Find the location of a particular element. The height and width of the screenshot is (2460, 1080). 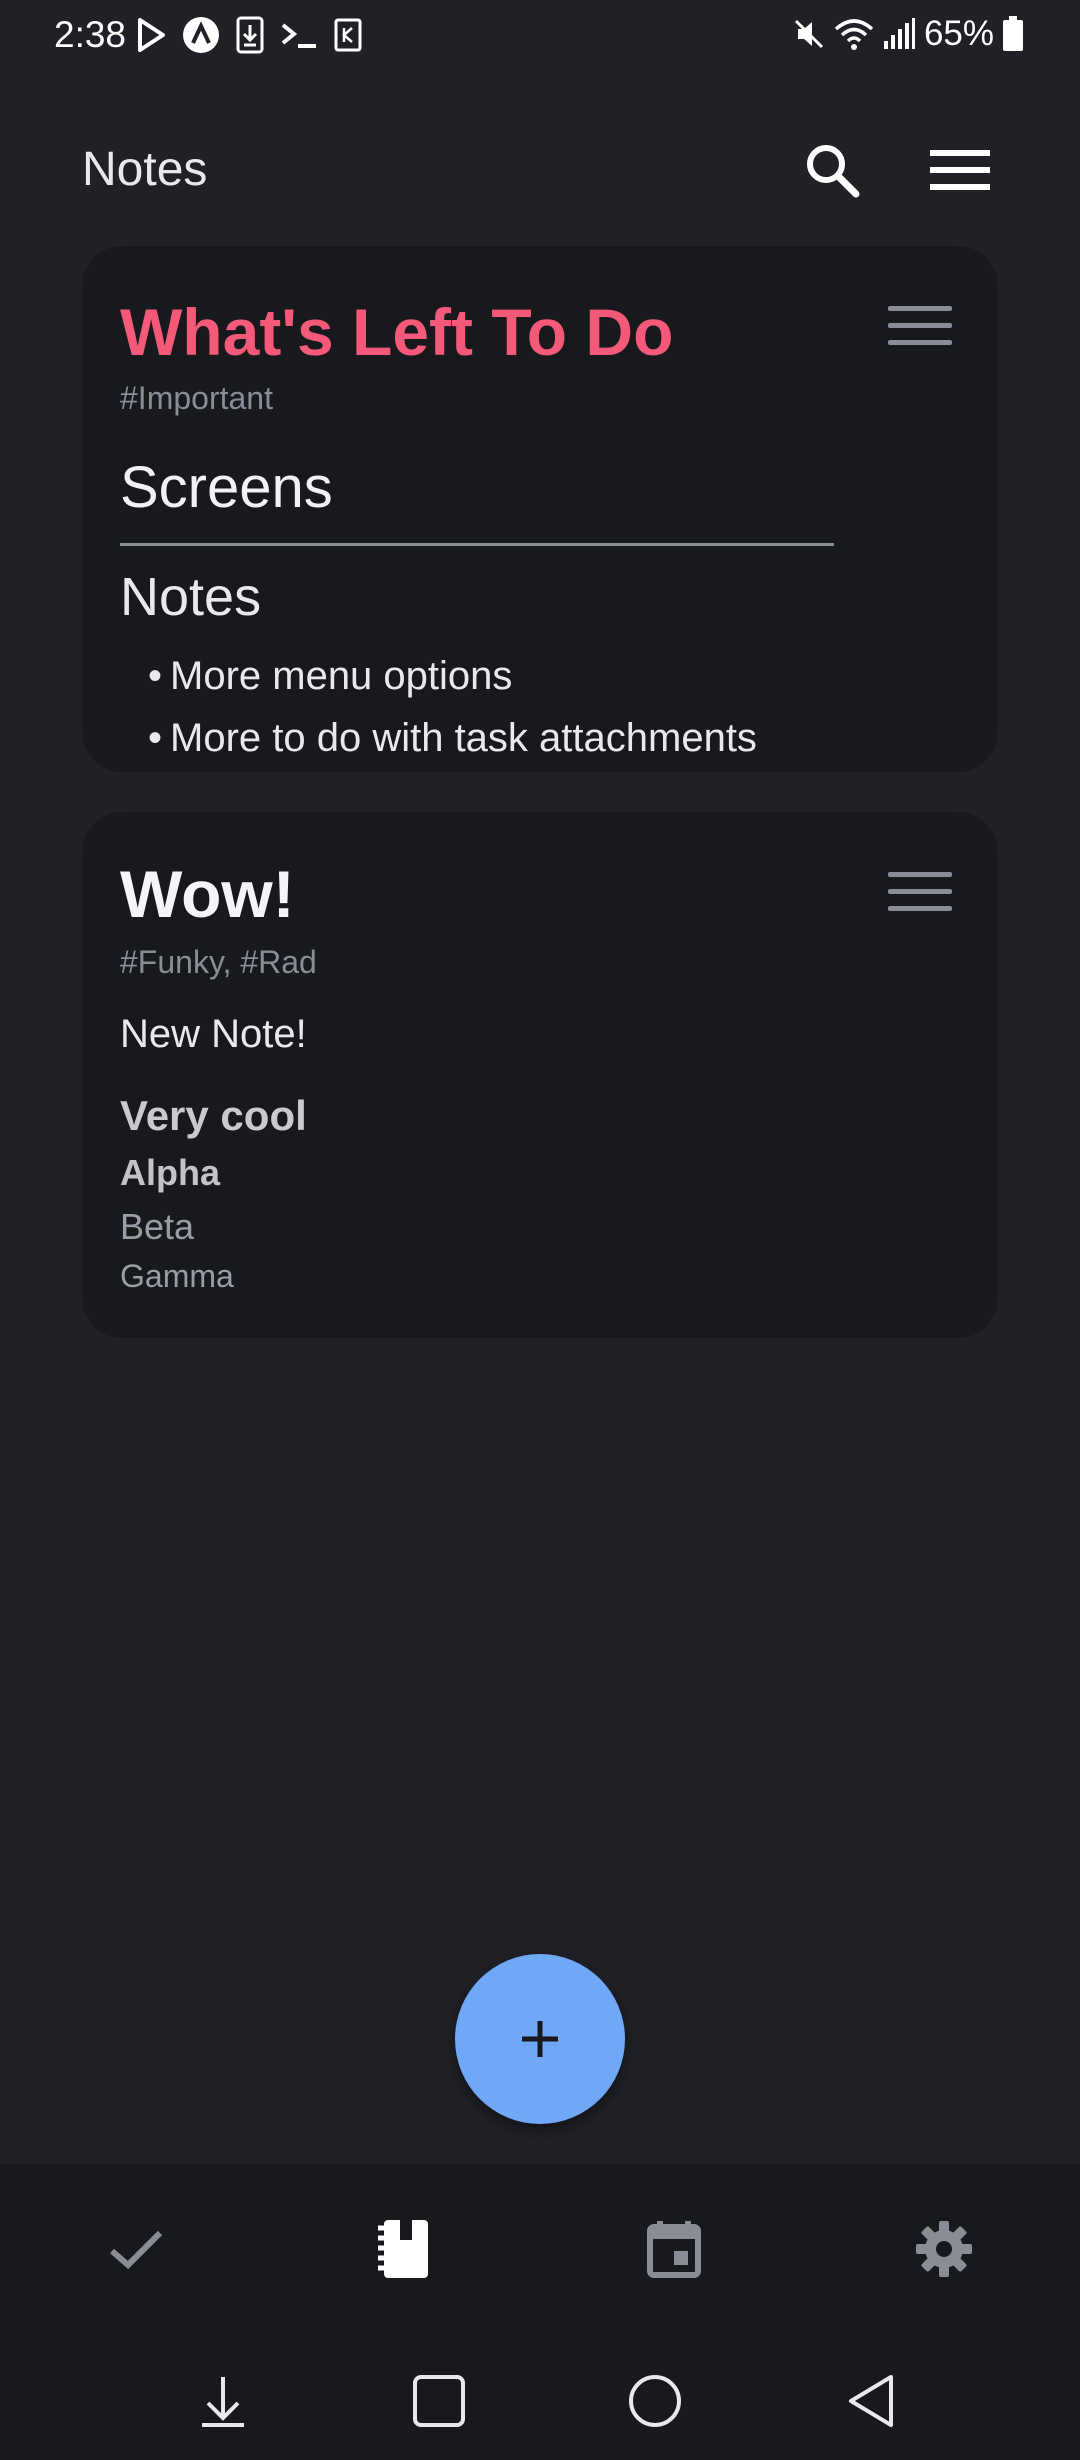

calendar-icon is located at coordinates (674, 2249).